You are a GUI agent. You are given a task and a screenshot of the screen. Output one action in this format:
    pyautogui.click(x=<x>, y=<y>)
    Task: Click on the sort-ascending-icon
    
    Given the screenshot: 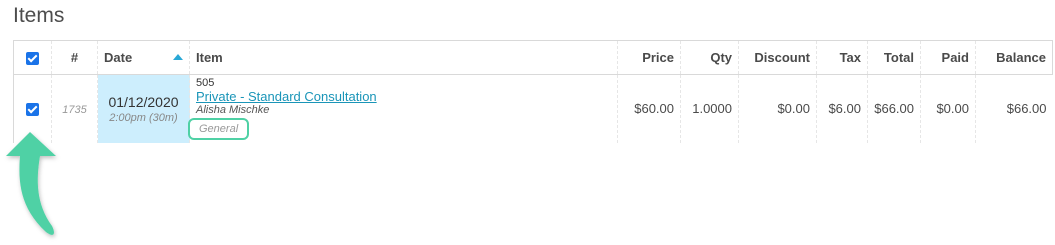 What is the action you would take?
    pyautogui.click(x=178, y=57)
    